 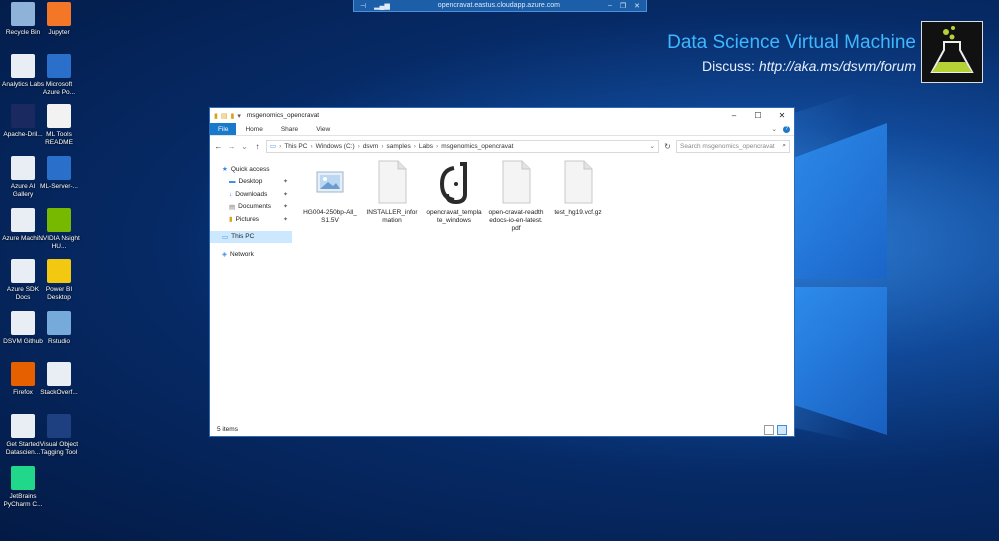 I want to click on rstudio-icon, so click(x=59, y=323).